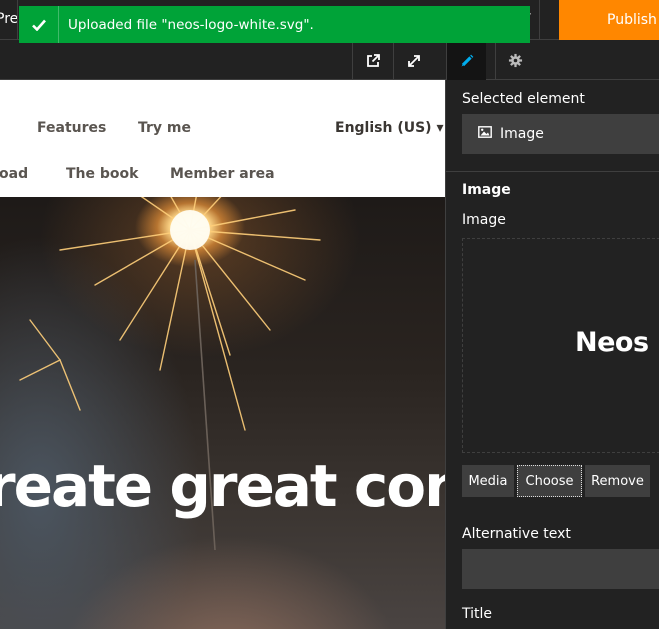 The width and height of the screenshot is (659, 629). What do you see at coordinates (485, 134) in the screenshot?
I see `image-icon` at bounding box center [485, 134].